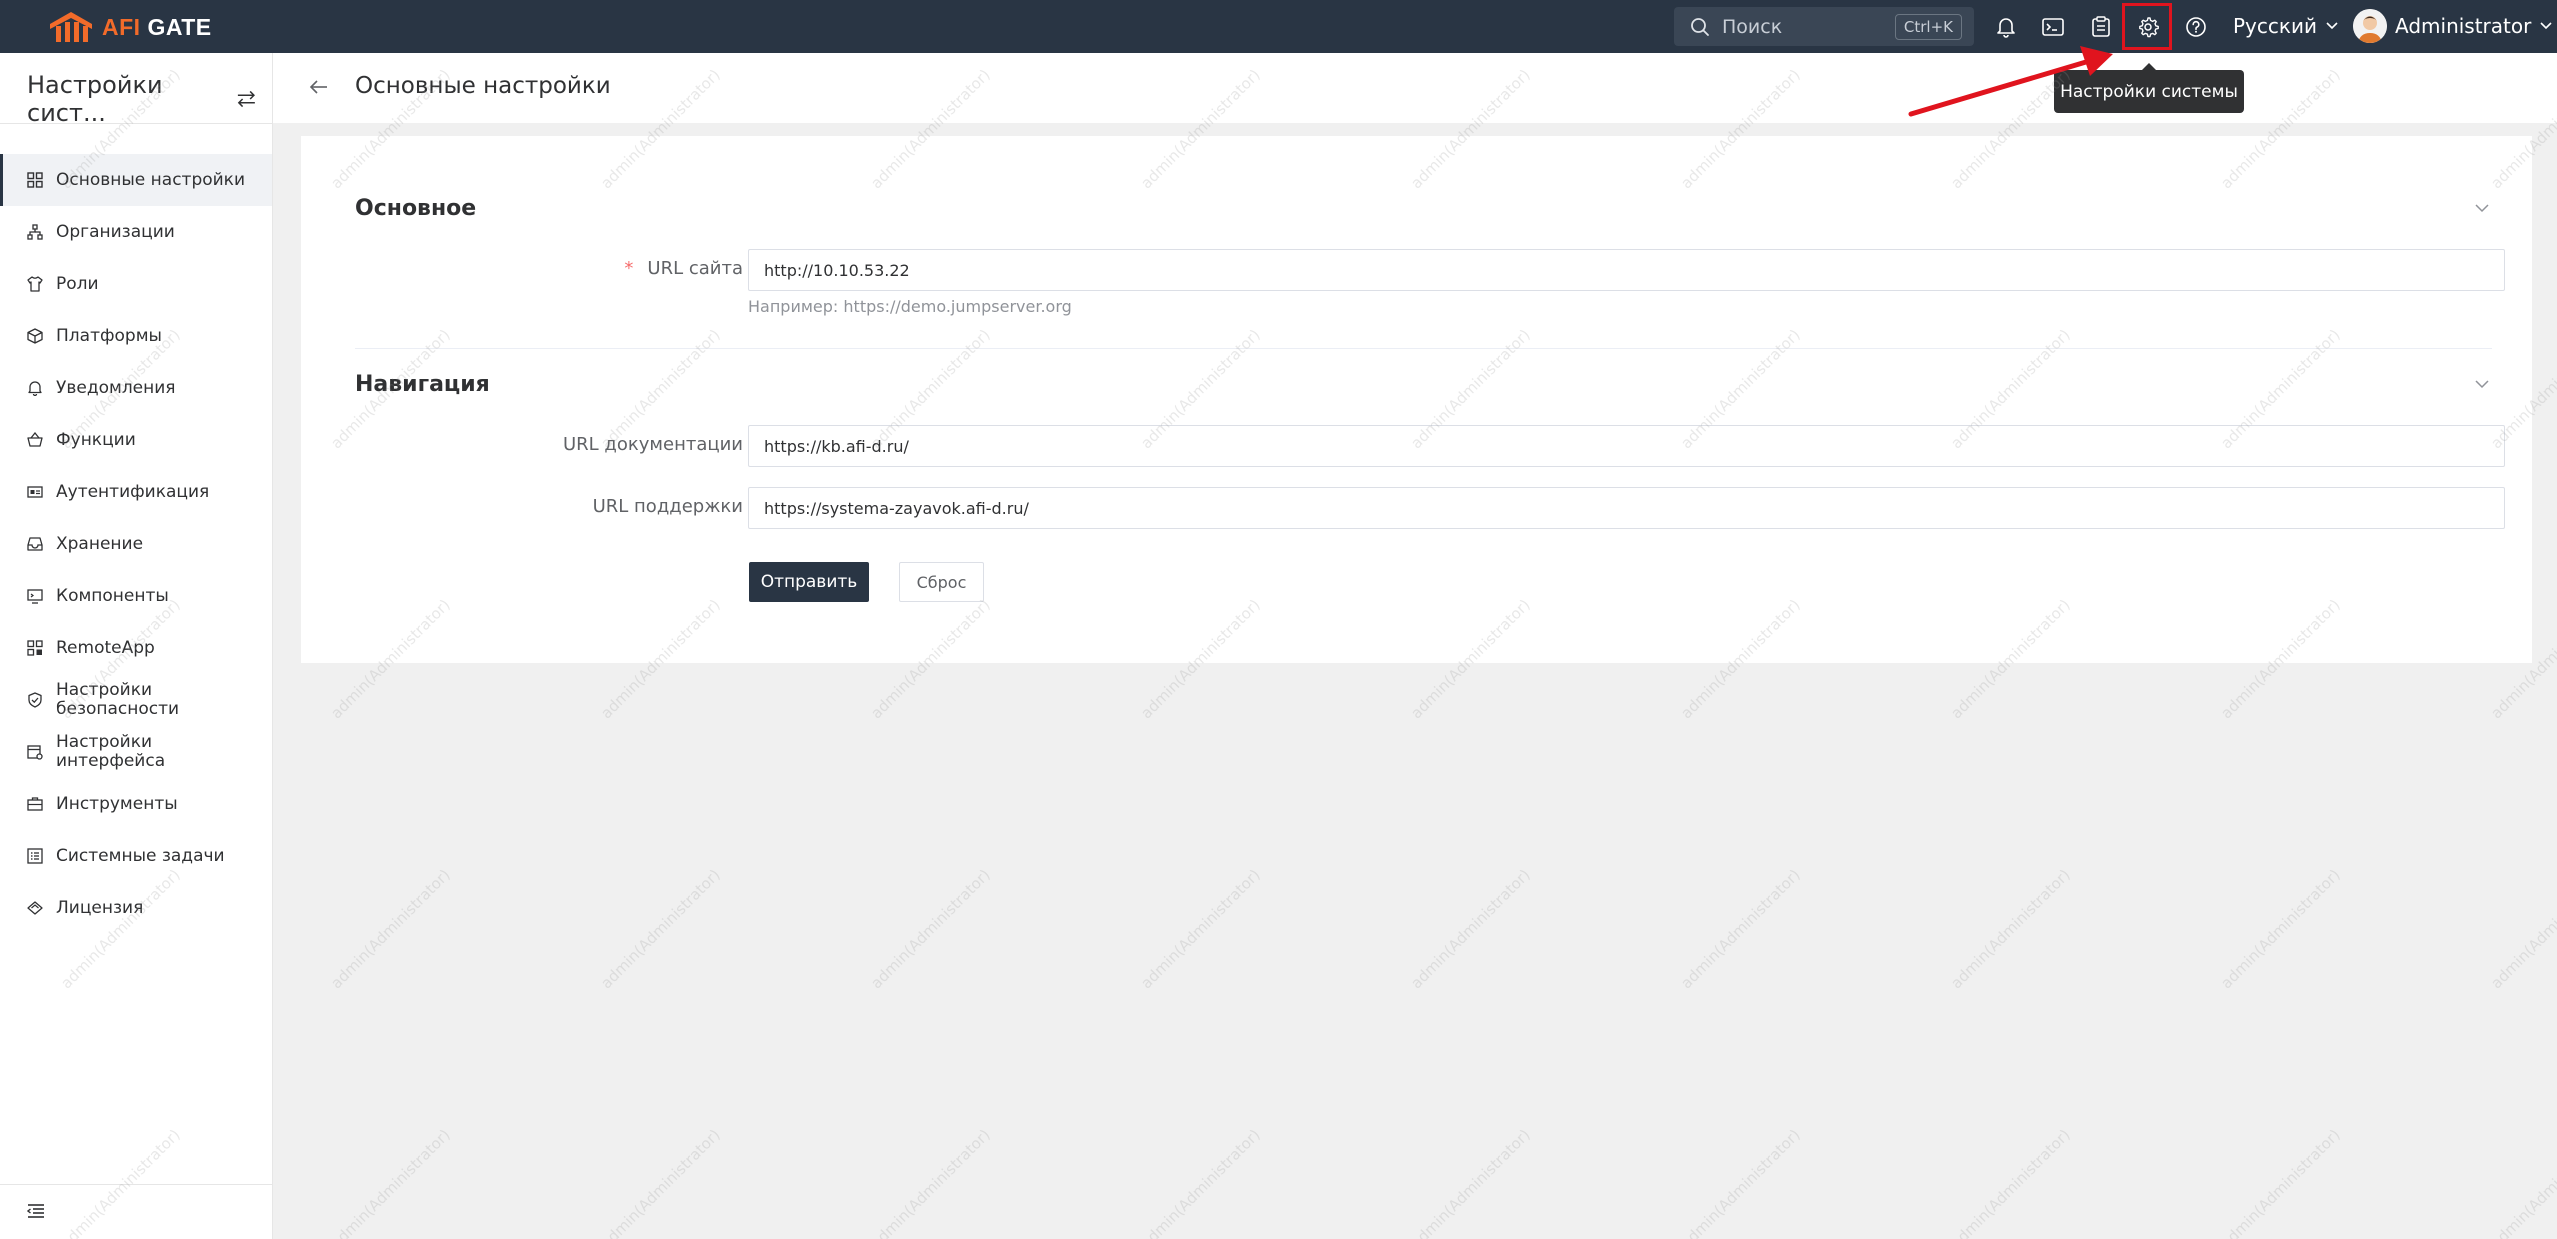 The width and height of the screenshot is (2557, 1239). Describe the element at coordinates (35, 648) in the screenshot. I see `apps-icon` at that location.